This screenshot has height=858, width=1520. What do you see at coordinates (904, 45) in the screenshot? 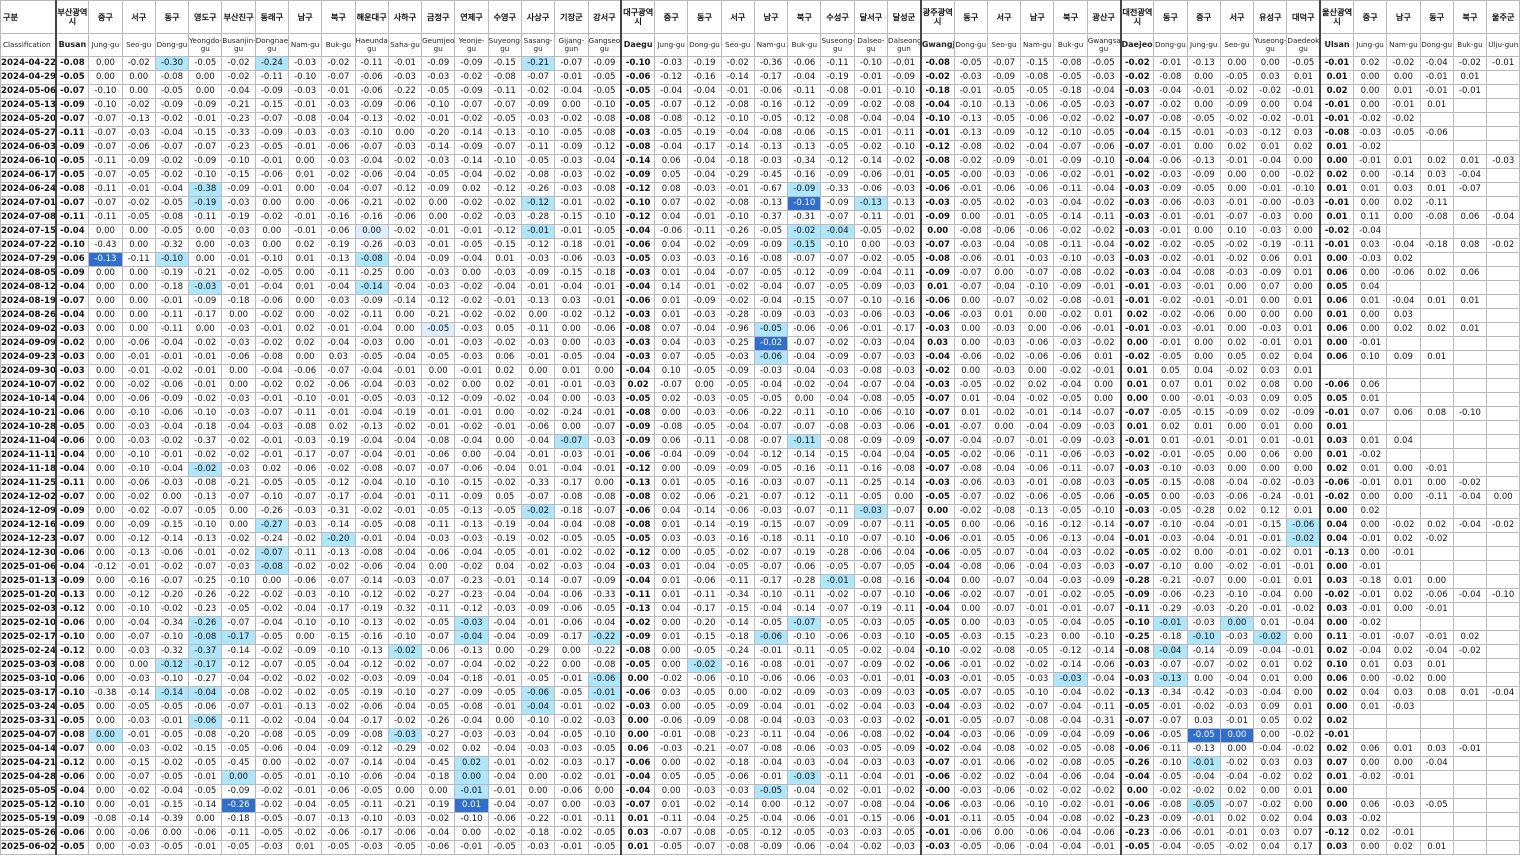
I see `district-header-en: Dalseong-gun` at bounding box center [904, 45].